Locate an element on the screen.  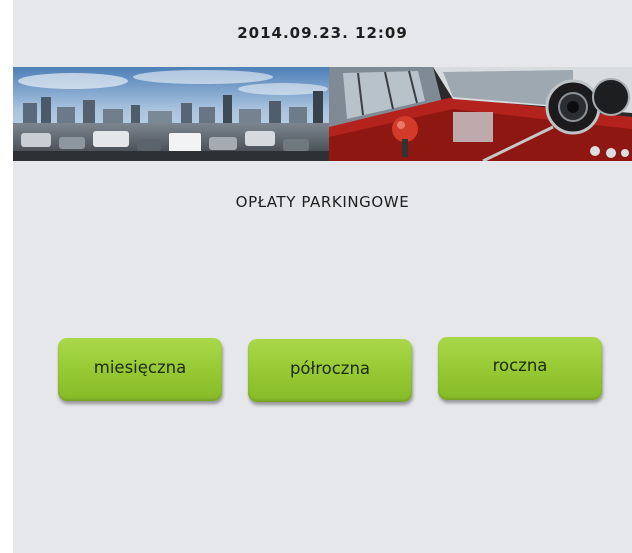
city-traffic-photo is located at coordinates (171, 114).